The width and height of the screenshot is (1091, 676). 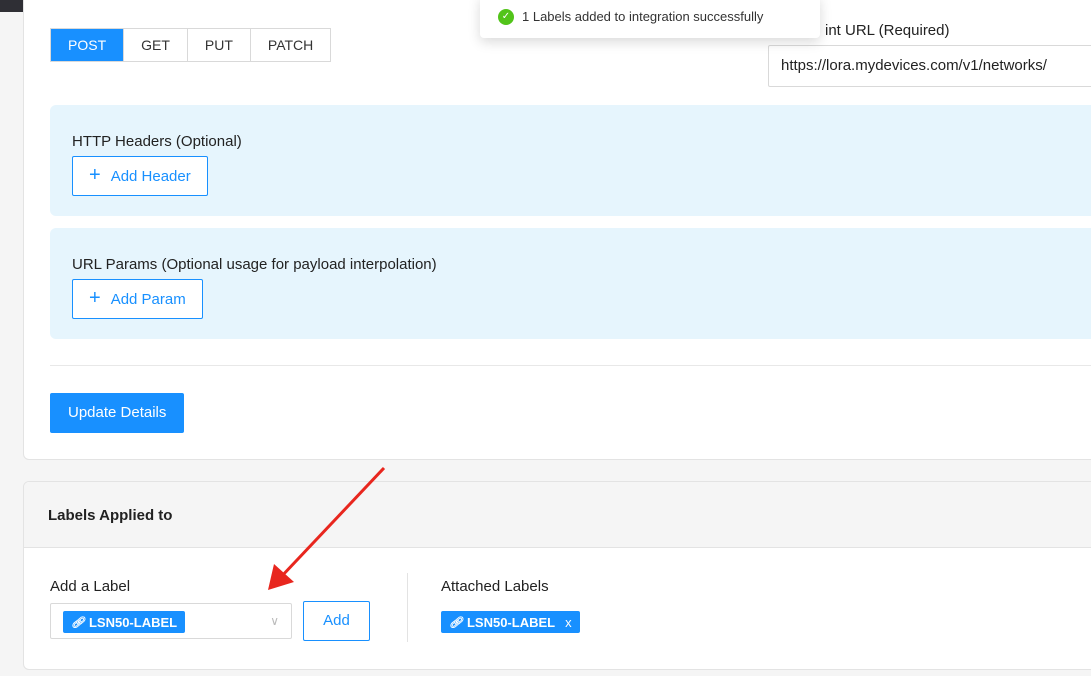 What do you see at coordinates (557, 515) in the screenshot?
I see `labels-card-header: Labels Applied to` at bounding box center [557, 515].